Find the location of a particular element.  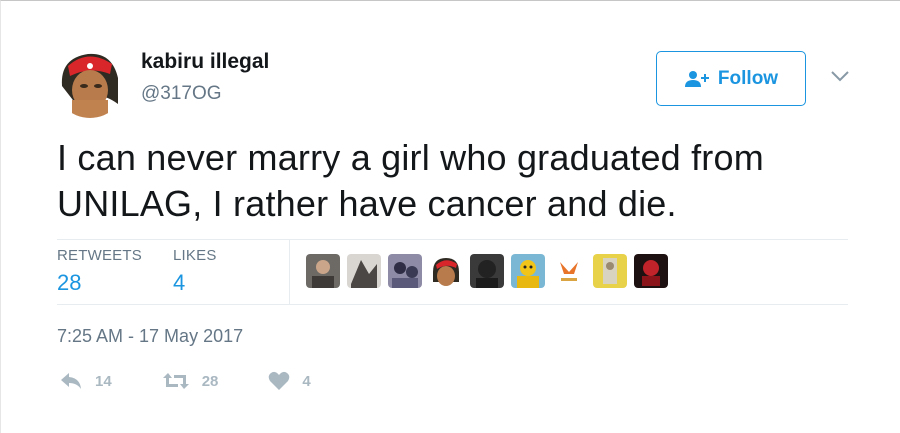

user-name: kabiru illegal is located at coordinates (205, 62).